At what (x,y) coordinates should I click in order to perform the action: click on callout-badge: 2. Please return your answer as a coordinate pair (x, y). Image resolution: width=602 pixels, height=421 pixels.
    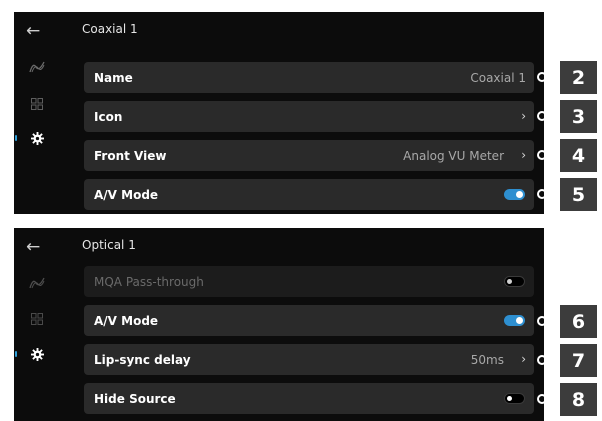
    Looking at the image, I should click on (578, 77).